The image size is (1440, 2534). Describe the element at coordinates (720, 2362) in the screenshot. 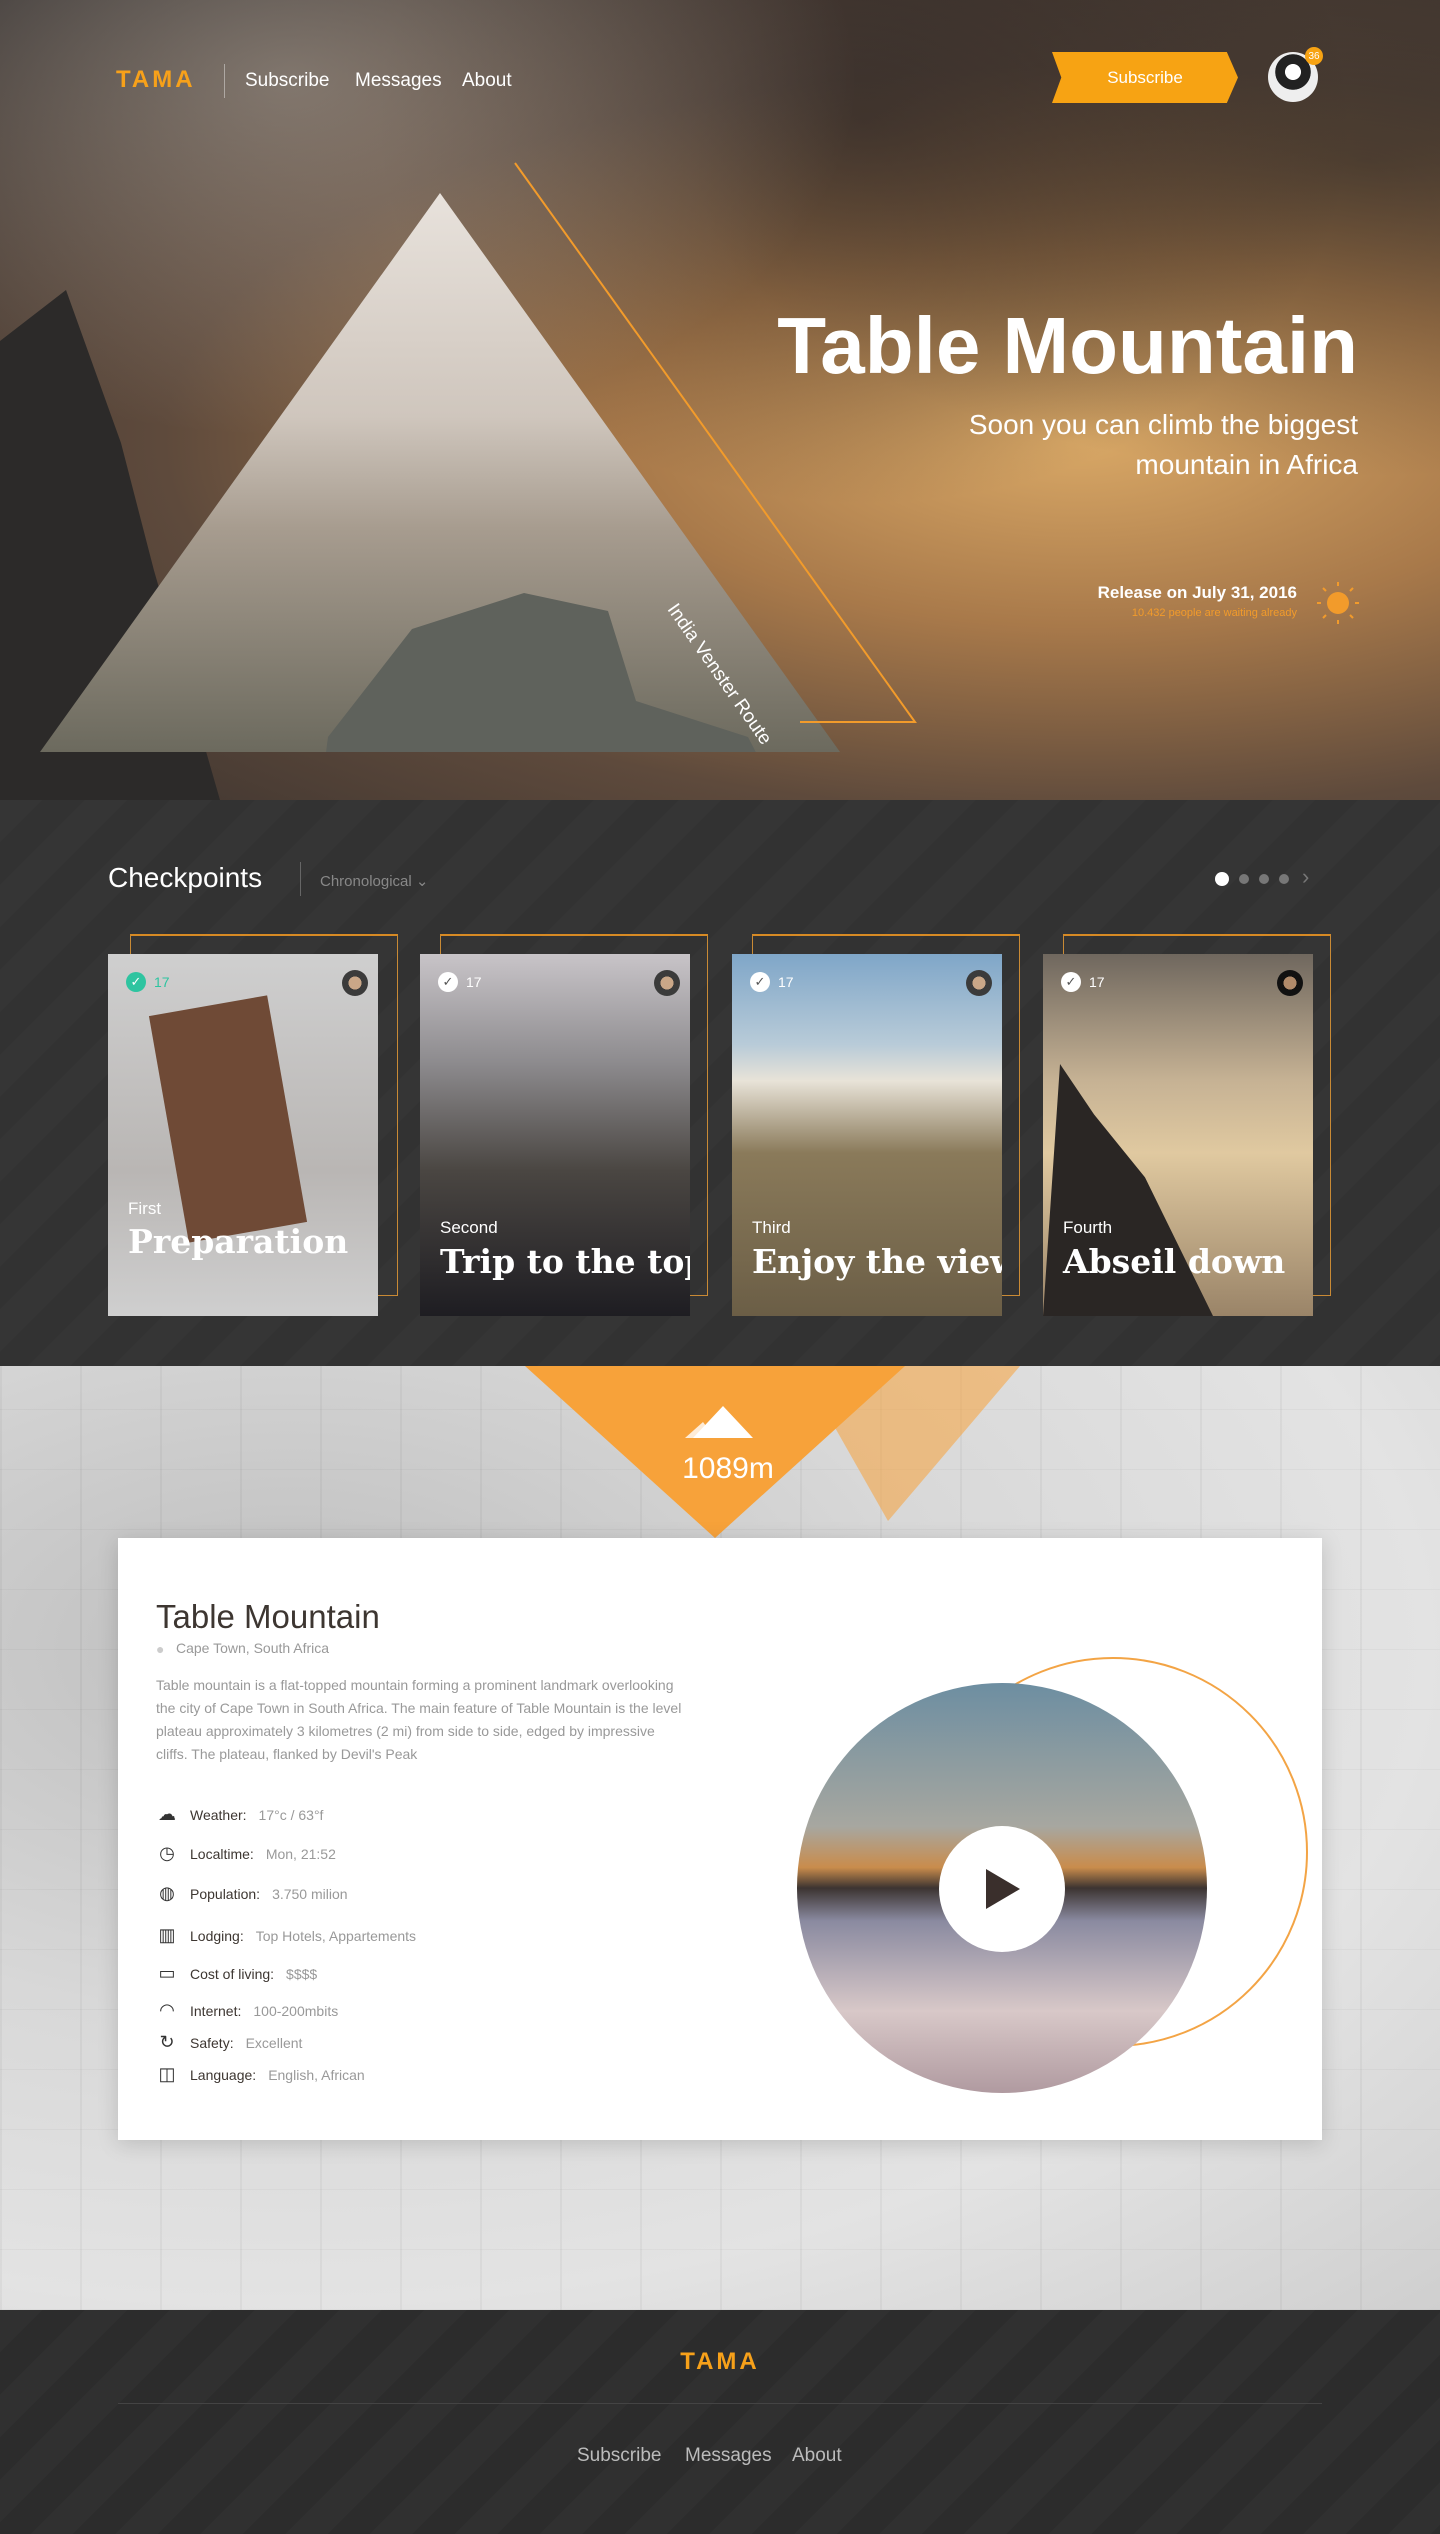

I see `footer-logo: TAMA` at that location.